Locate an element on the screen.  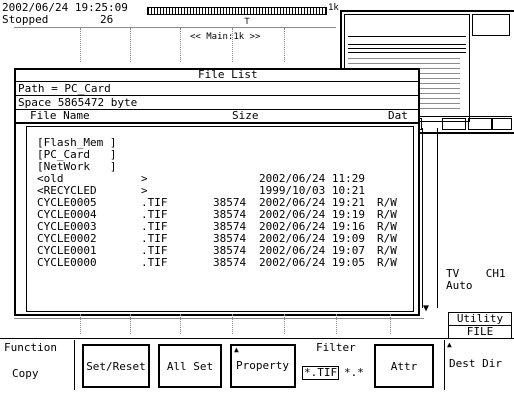
attr-button: Attr is located at coordinates (404, 366).